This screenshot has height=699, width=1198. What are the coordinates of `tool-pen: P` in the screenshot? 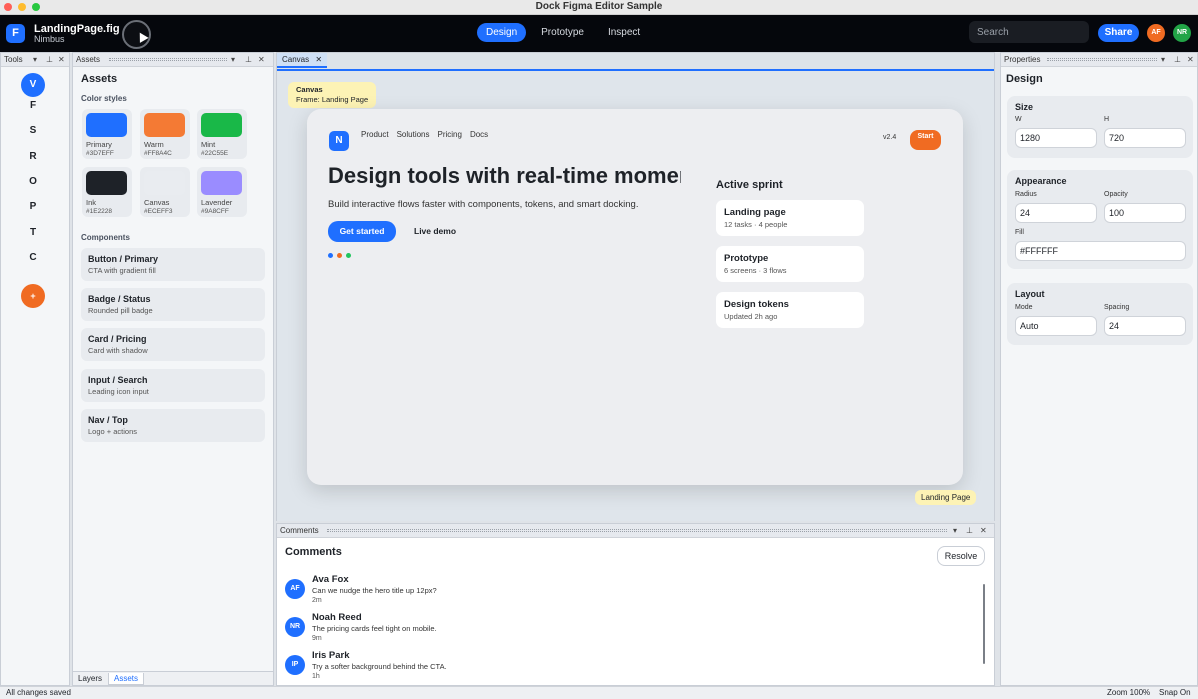 It's located at (33, 207).